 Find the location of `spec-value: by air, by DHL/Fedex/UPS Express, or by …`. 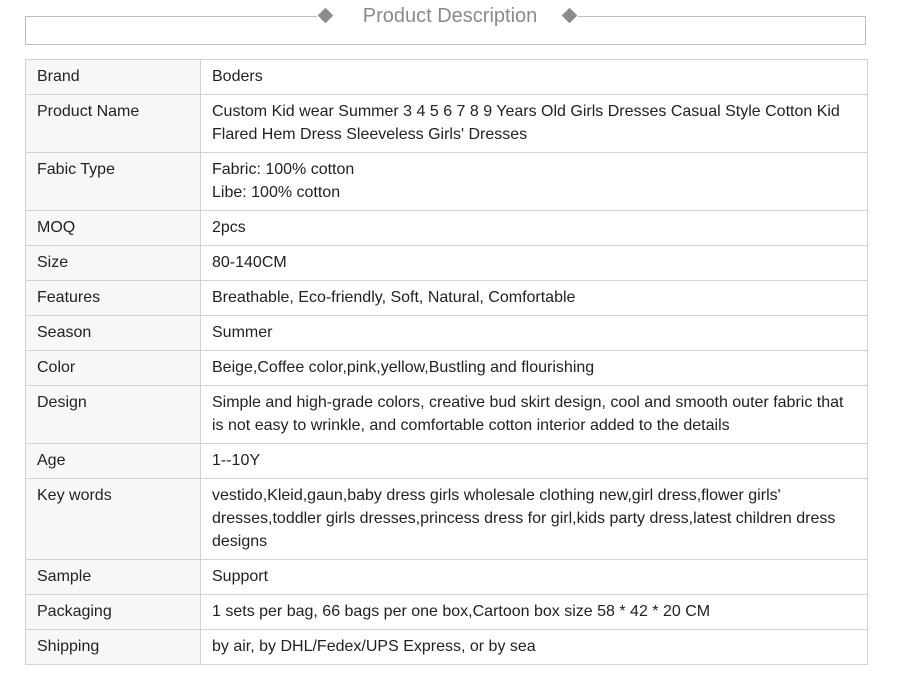

spec-value: by air, by DHL/Fedex/UPS Express, or by … is located at coordinates (534, 647).